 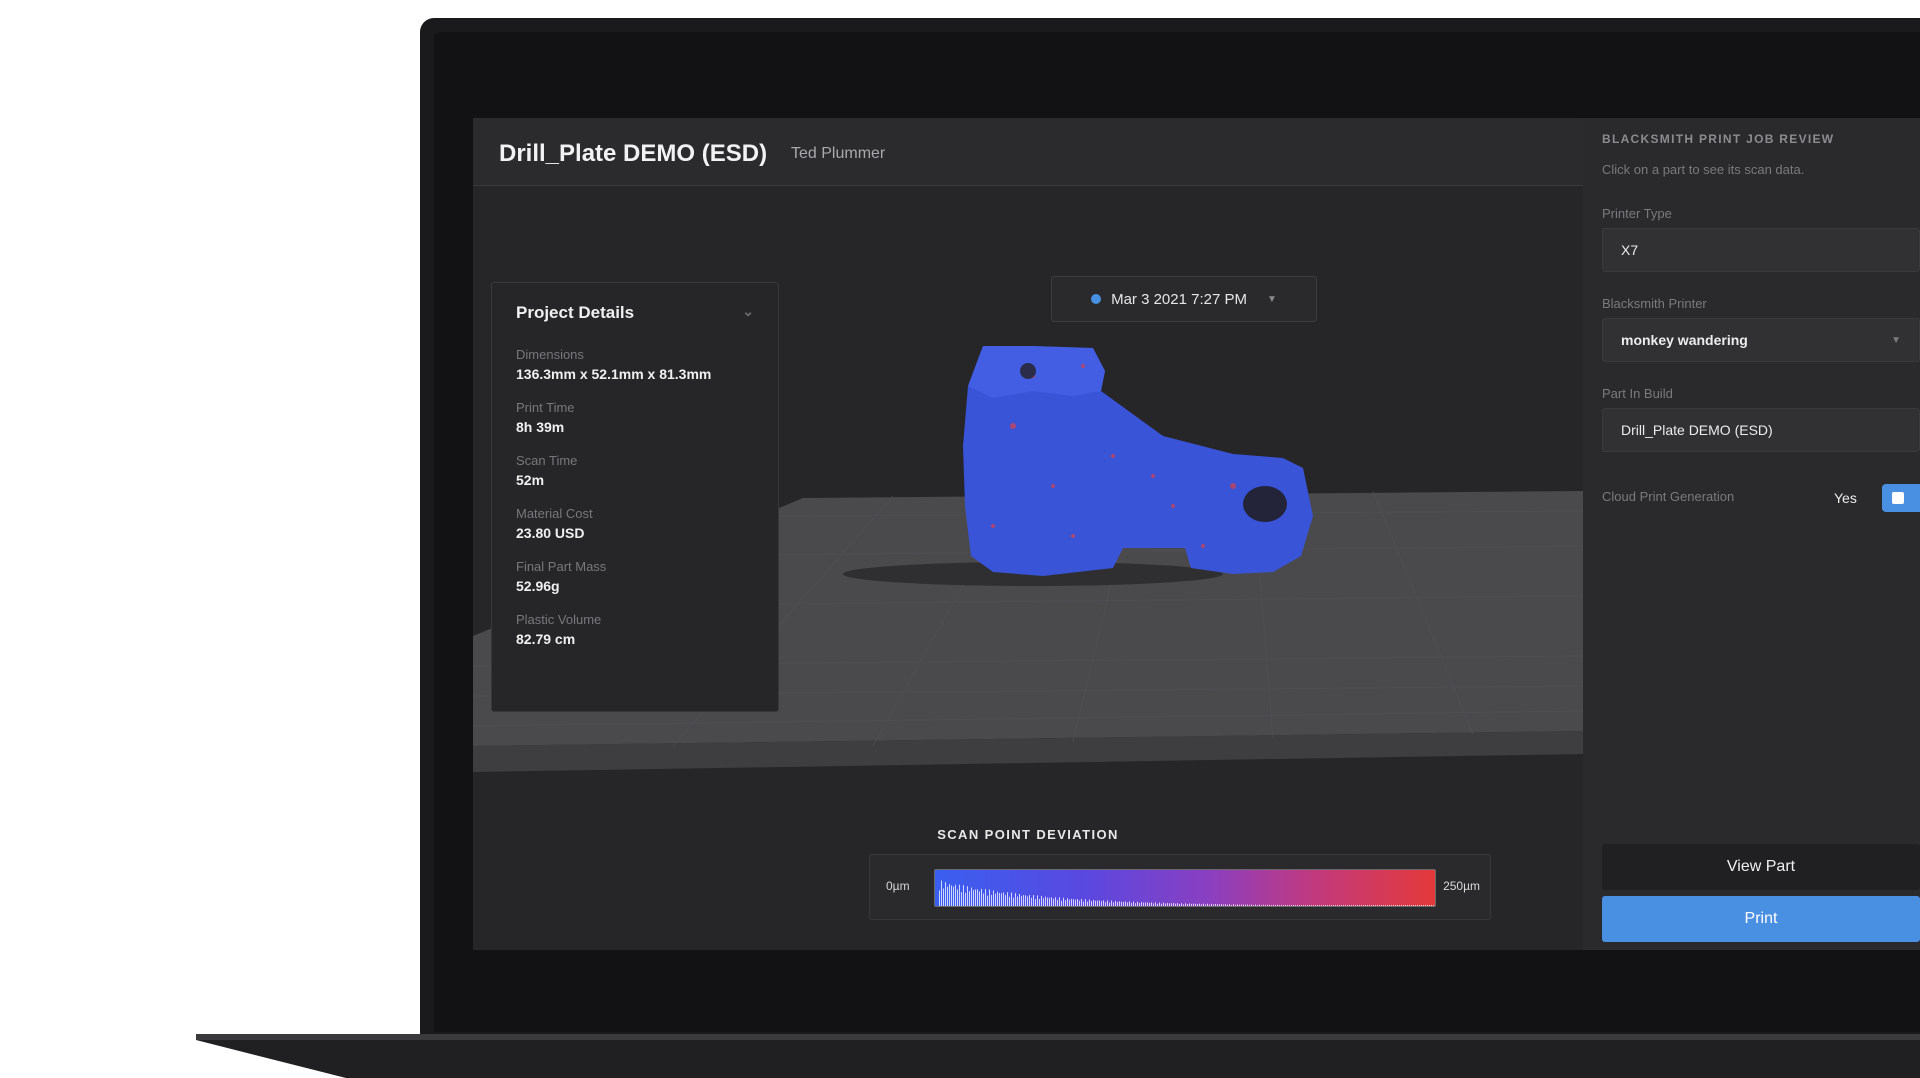 What do you see at coordinates (1761, 919) in the screenshot?
I see `print-button: Print` at bounding box center [1761, 919].